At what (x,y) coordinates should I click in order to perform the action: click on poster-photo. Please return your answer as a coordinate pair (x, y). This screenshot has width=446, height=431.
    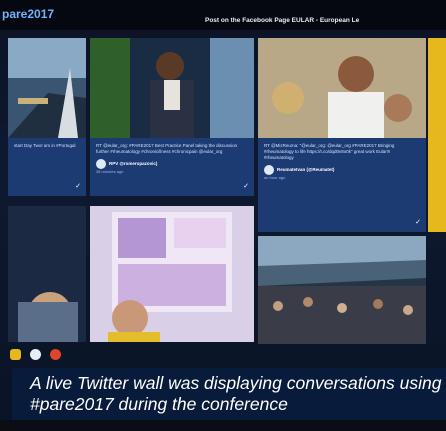
    Looking at the image, I should click on (172, 274).